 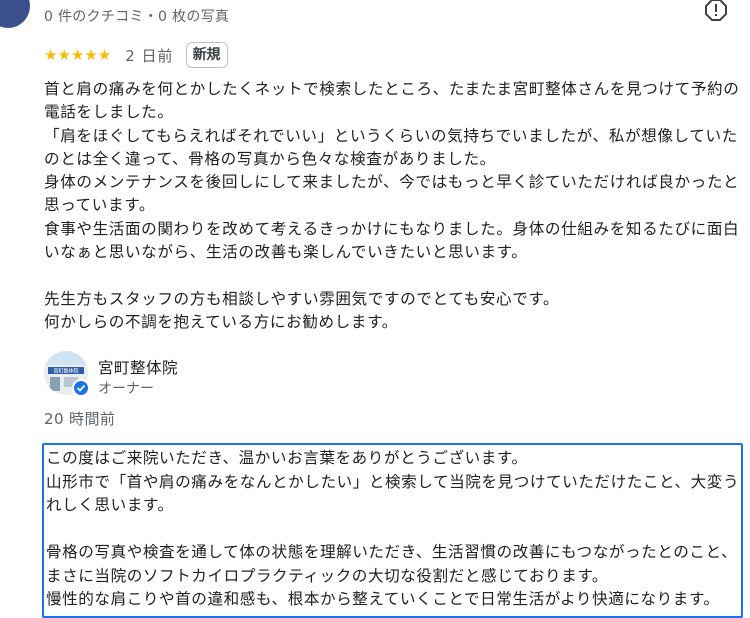 I want to click on reply-date: 20 時間前, so click(x=80, y=419).